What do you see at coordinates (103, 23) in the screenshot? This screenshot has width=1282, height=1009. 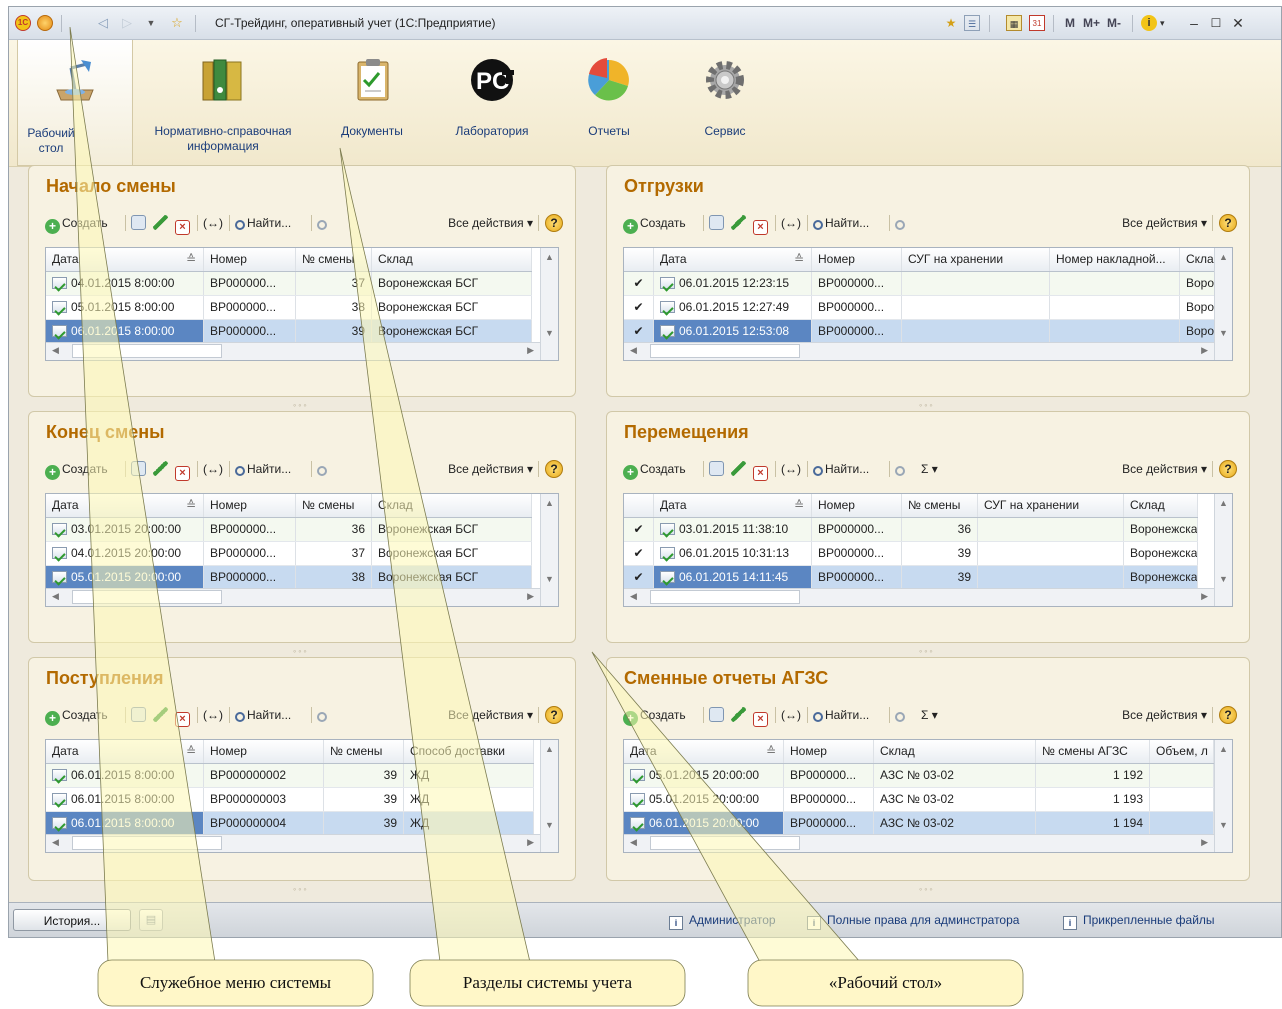 I see `back-arrow-icon: ◁` at bounding box center [103, 23].